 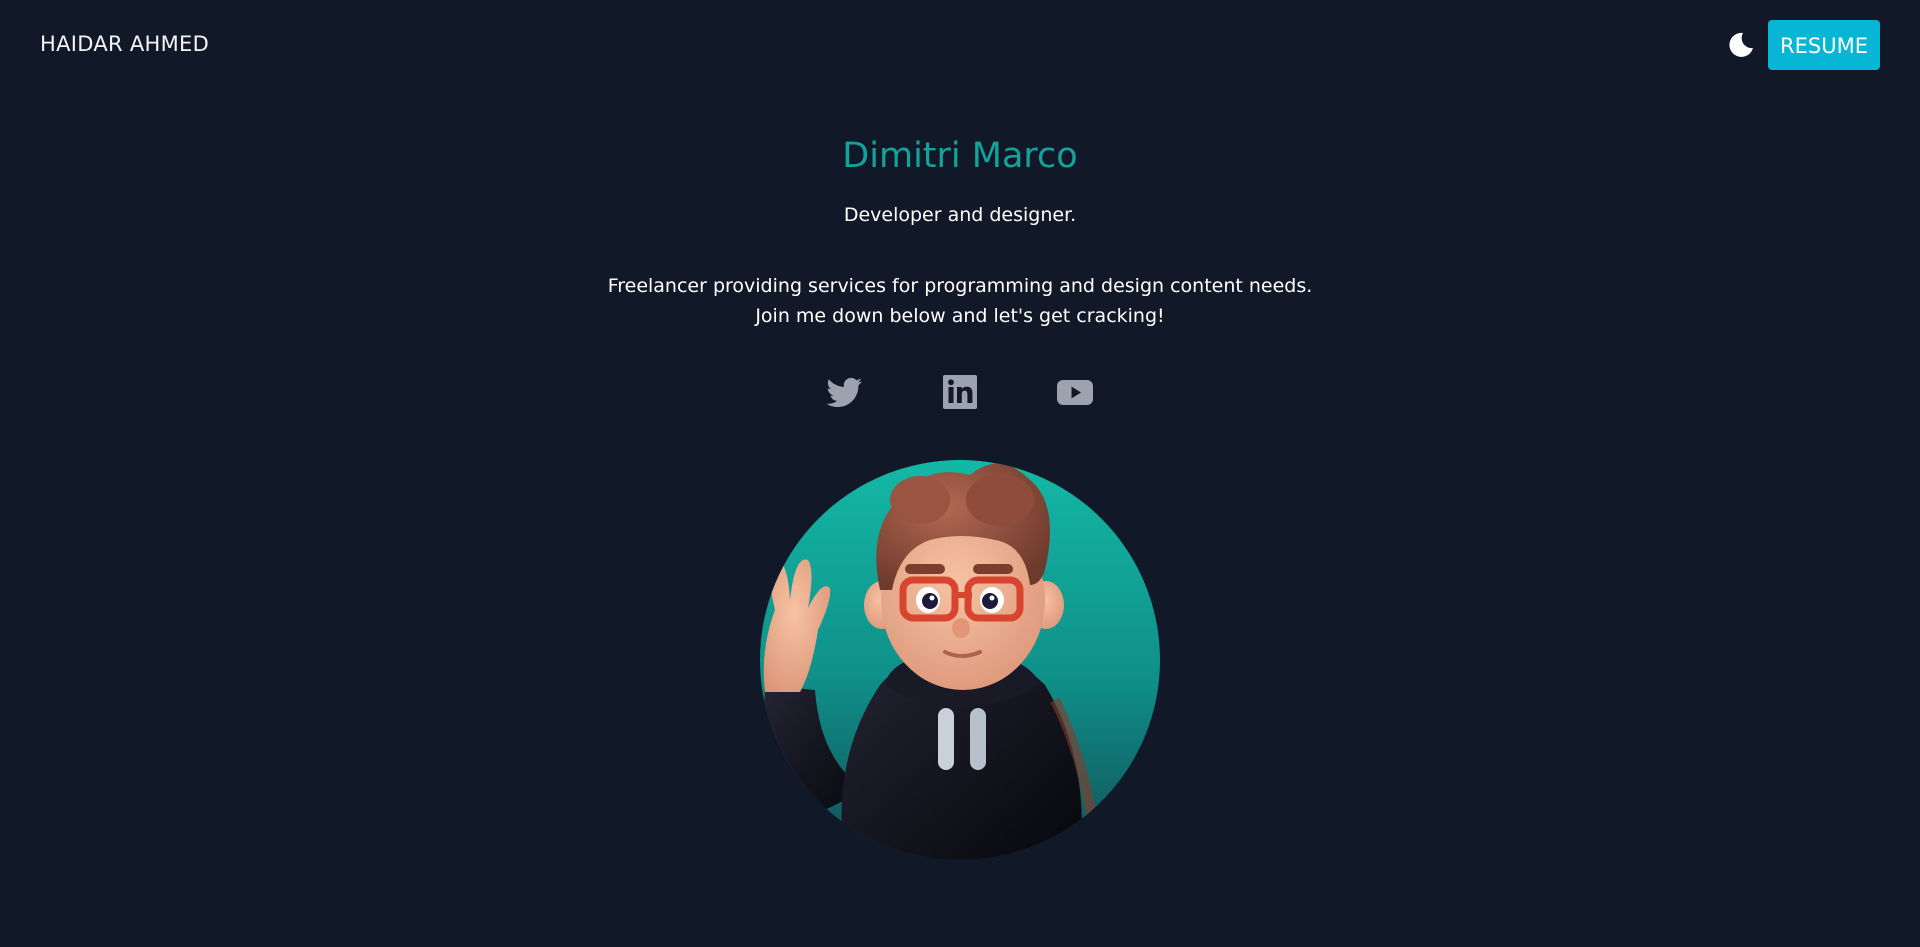 I want to click on hero-name: Dimitri Marco, so click(x=960, y=156).